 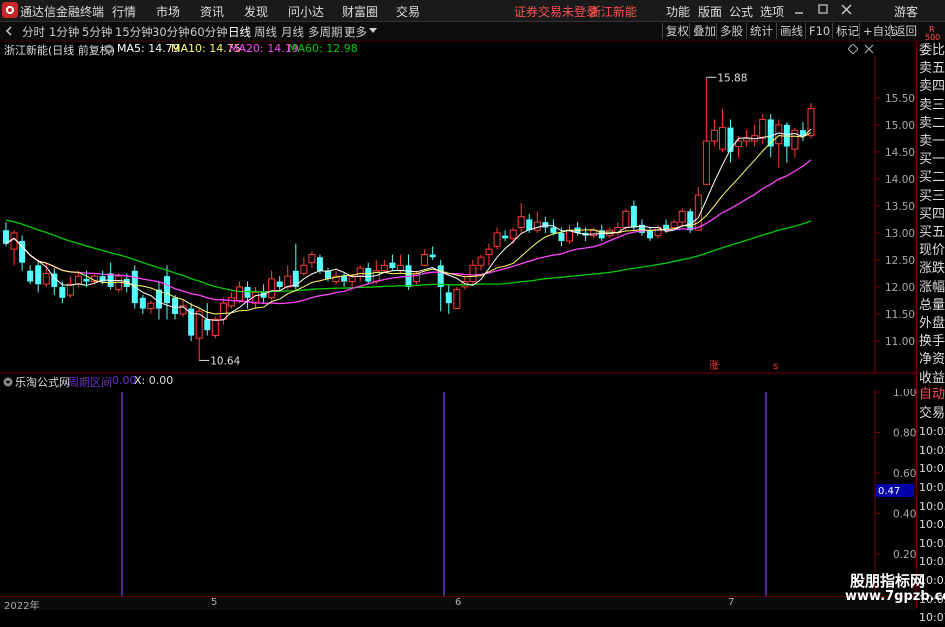 What do you see at coordinates (932, 232) in the screenshot?
I see `quote-field: 买五` at bounding box center [932, 232].